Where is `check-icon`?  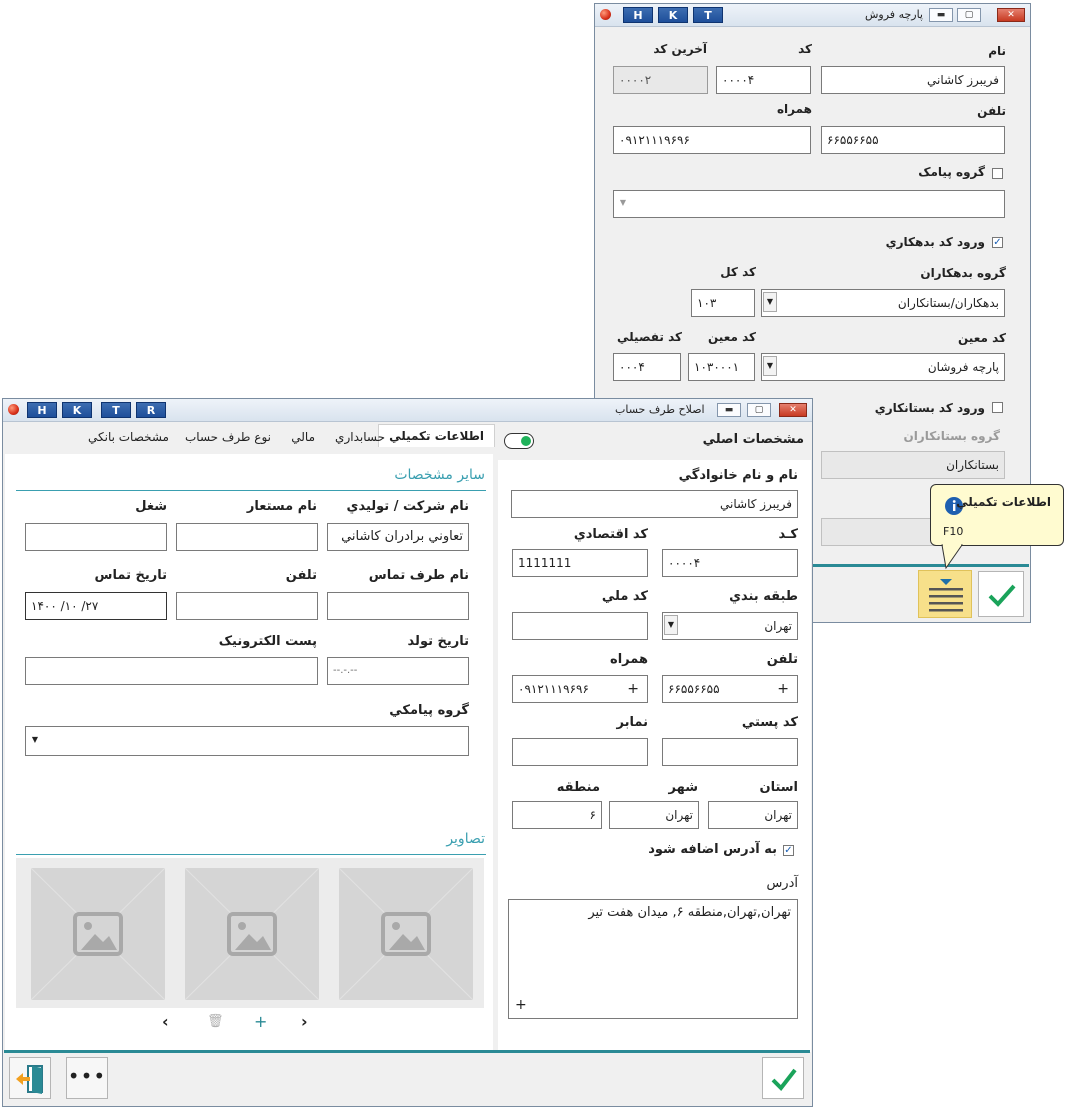
check-icon is located at coordinates (784, 1080).